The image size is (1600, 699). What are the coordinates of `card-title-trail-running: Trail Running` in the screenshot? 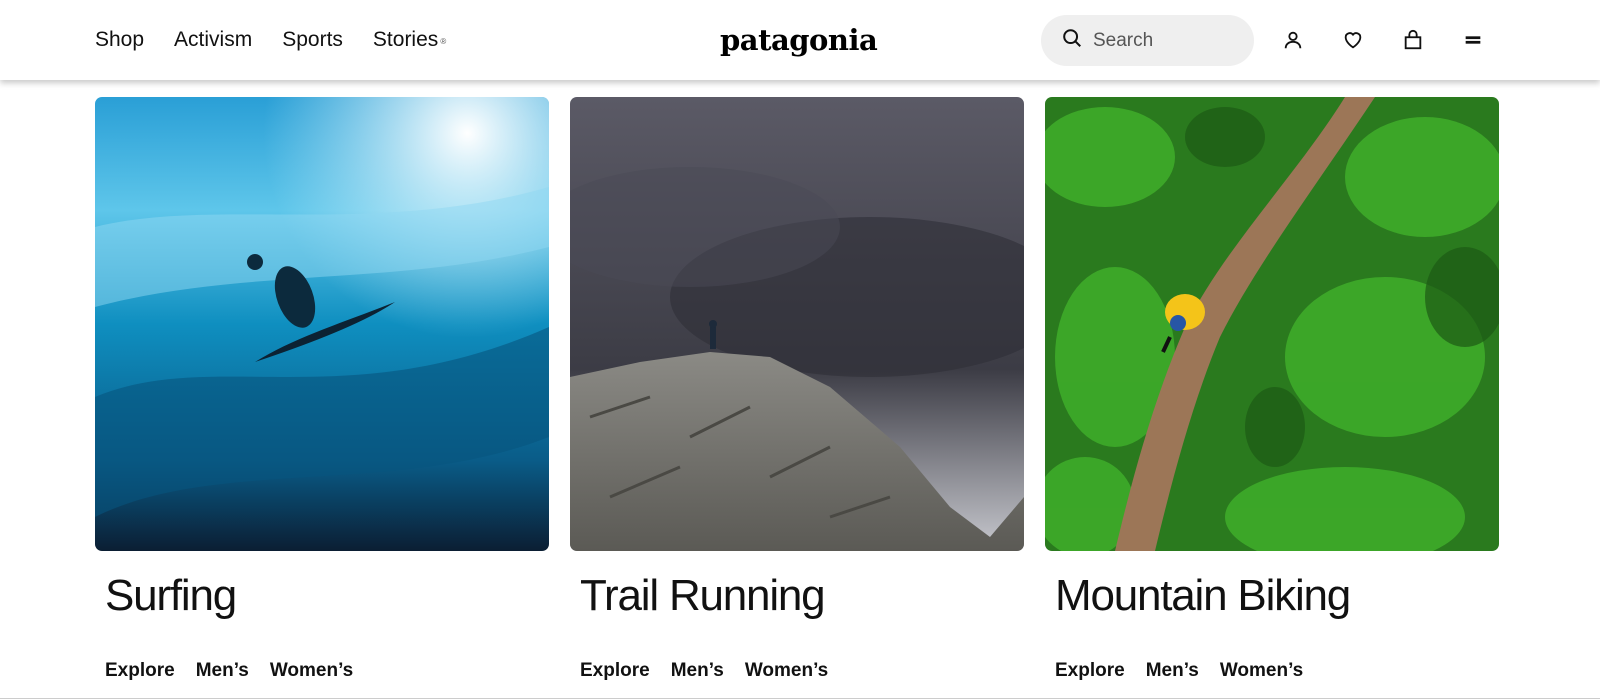 It's located at (703, 596).